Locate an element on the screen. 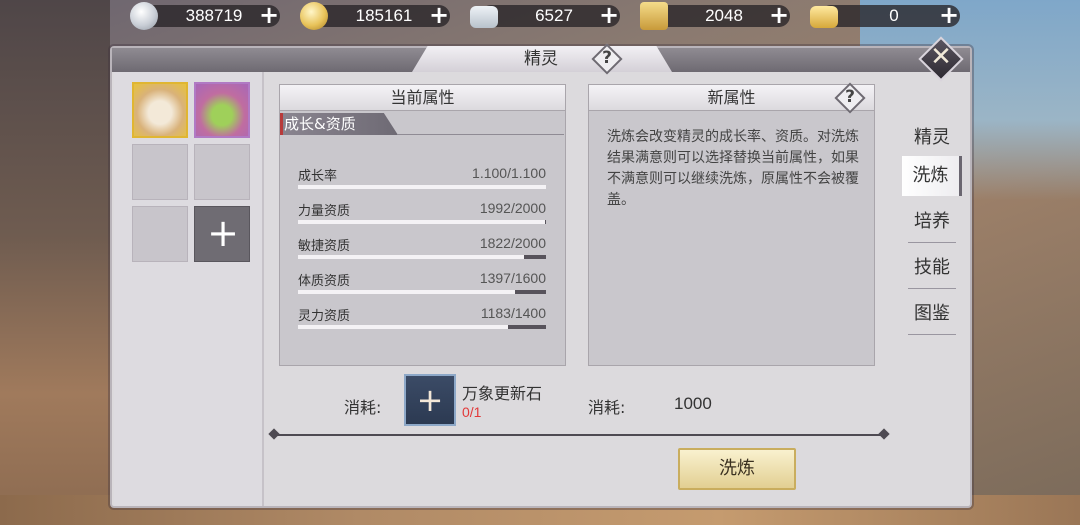 This screenshot has height=525, width=1080. side-tabs: 精灵 洗炼 培养 技能 图鉴 is located at coordinates (934, 233).